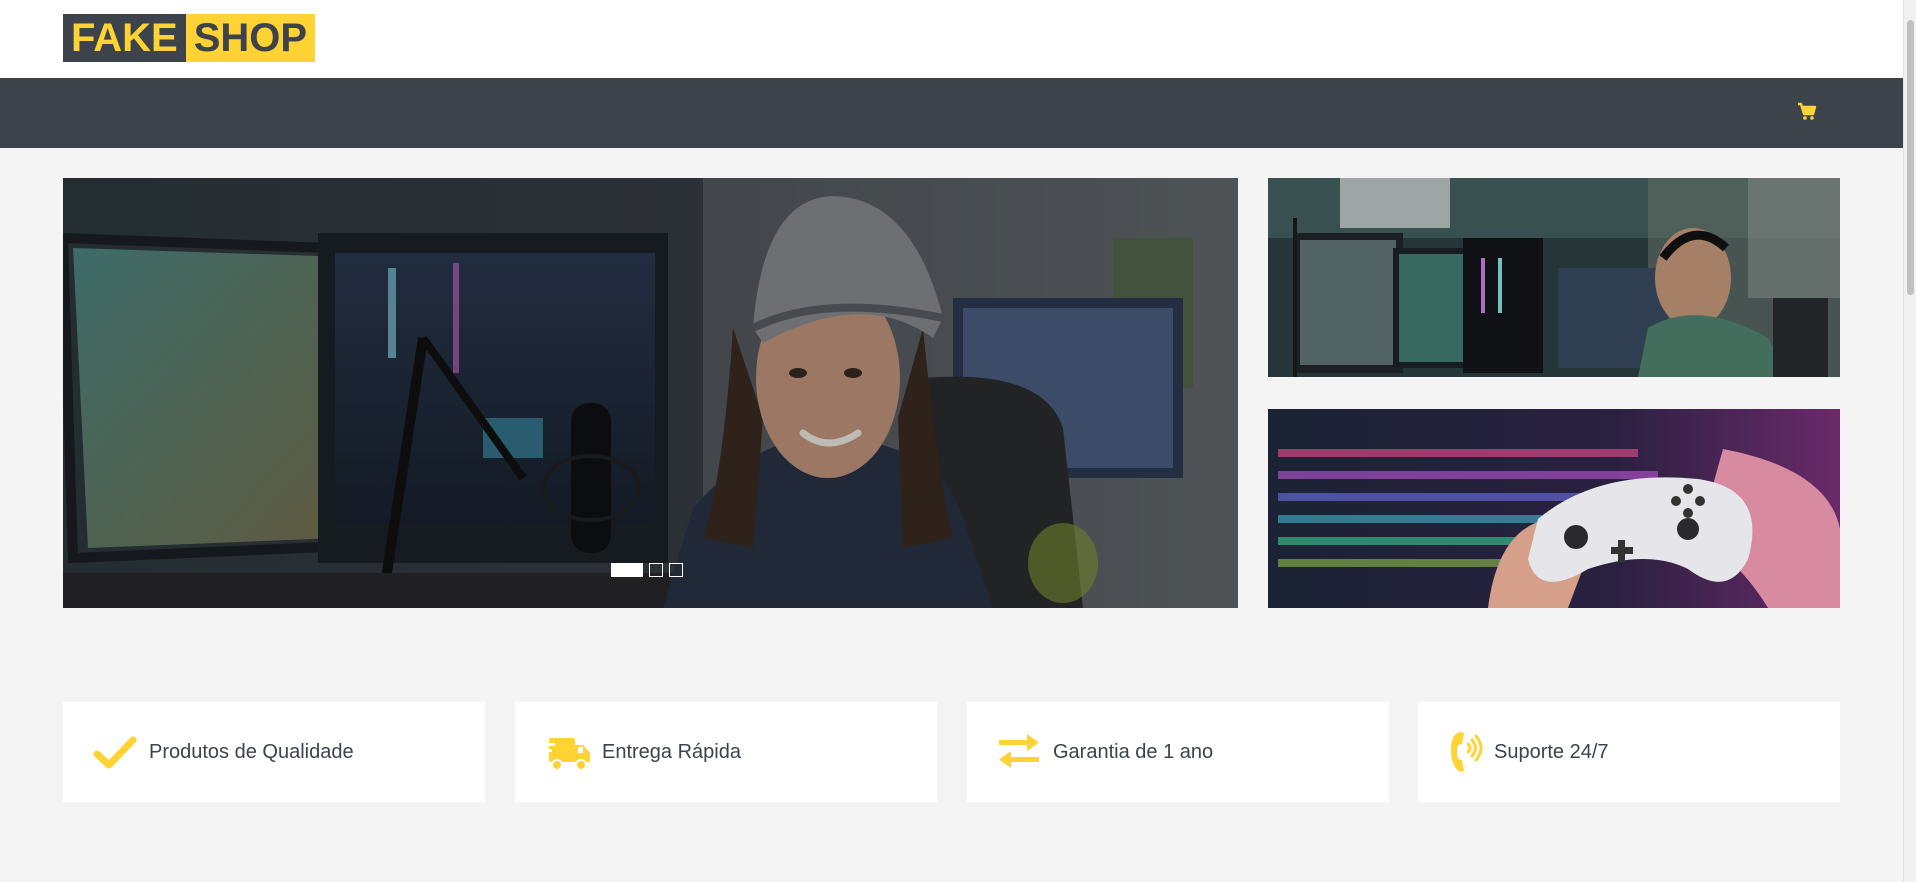 Image resolution: width=1916 pixels, height=882 pixels. Describe the element at coordinates (1551, 752) in the screenshot. I see `feature-support-label: Suporte 24/7` at that location.